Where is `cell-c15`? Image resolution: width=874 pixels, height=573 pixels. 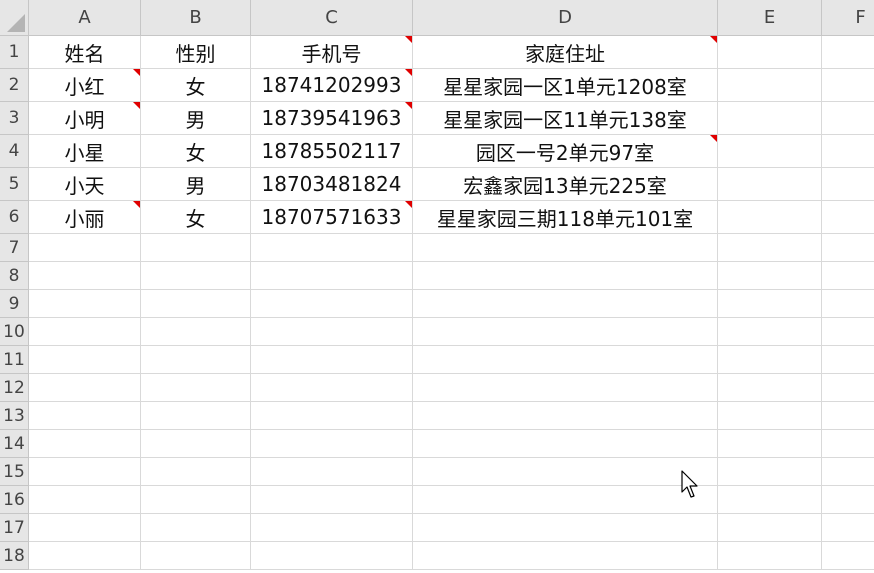 cell-c15 is located at coordinates (332, 472).